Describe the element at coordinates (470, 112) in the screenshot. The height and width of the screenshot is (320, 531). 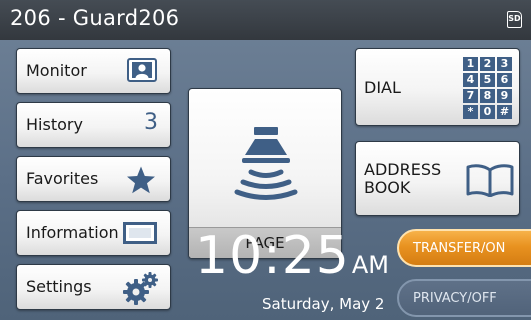
I see `keypad-key: *` at that location.